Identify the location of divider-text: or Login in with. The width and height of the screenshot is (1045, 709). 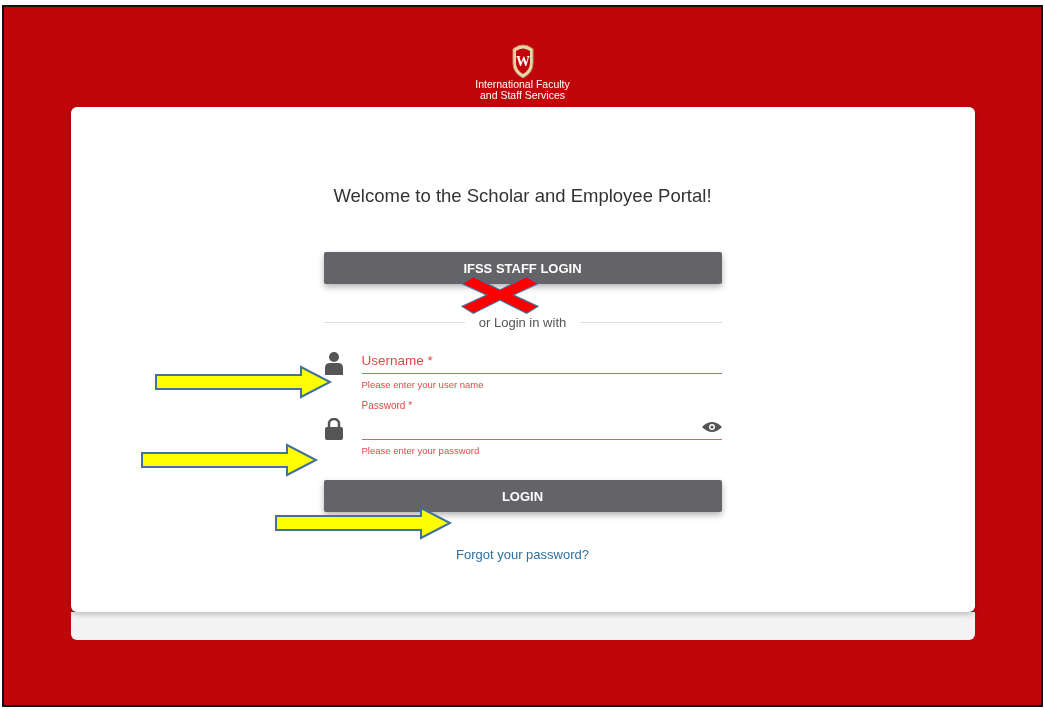
(522, 322).